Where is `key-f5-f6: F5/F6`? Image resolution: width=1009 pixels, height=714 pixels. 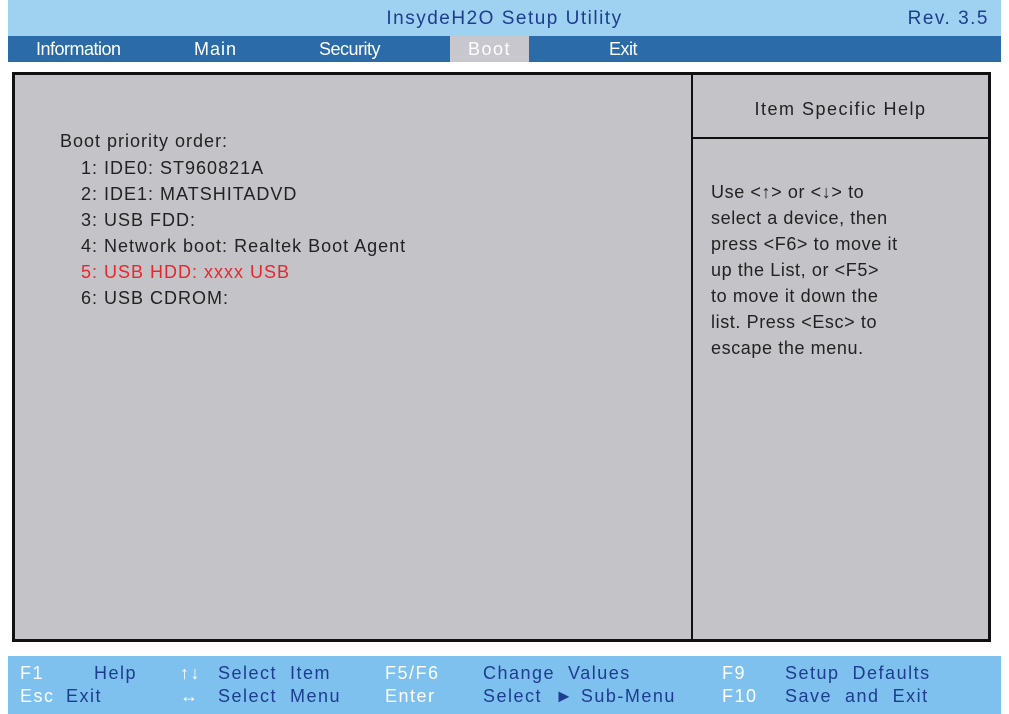
key-f5-f6: F5/F6 is located at coordinates (412, 673).